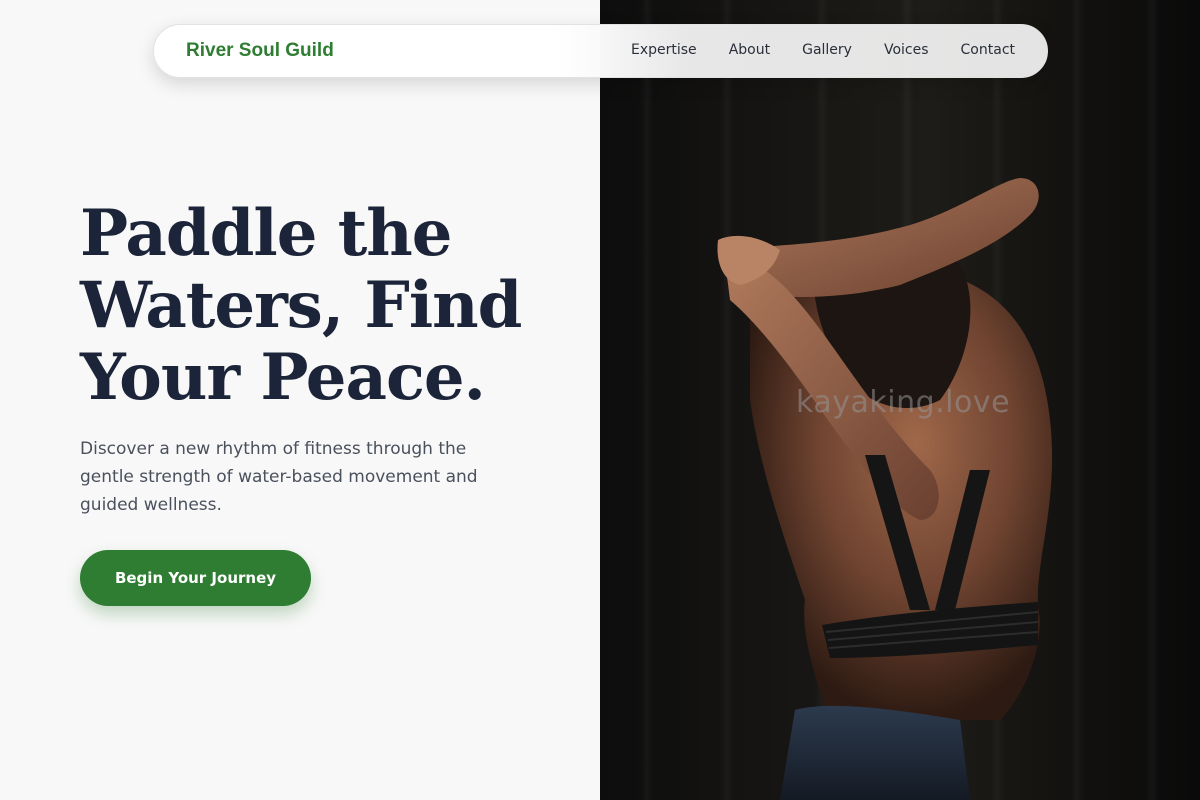 Image resolution: width=1200 pixels, height=800 pixels. I want to click on begin-journey-button: Begin Your Journey, so click(195, 578).